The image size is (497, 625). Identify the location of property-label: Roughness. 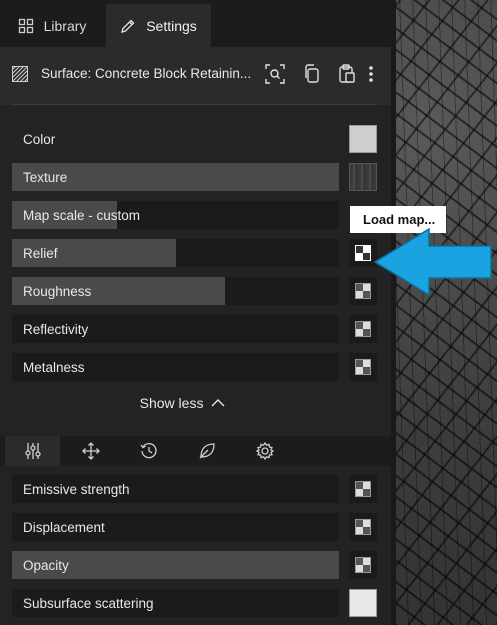
(57, 291).